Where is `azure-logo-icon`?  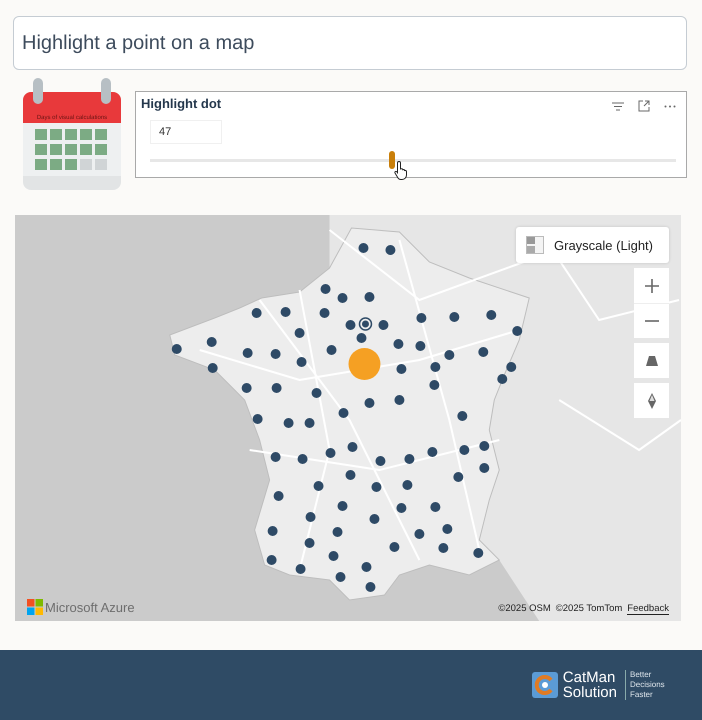
azure-logo-icon is located at coordinates (35, 607).